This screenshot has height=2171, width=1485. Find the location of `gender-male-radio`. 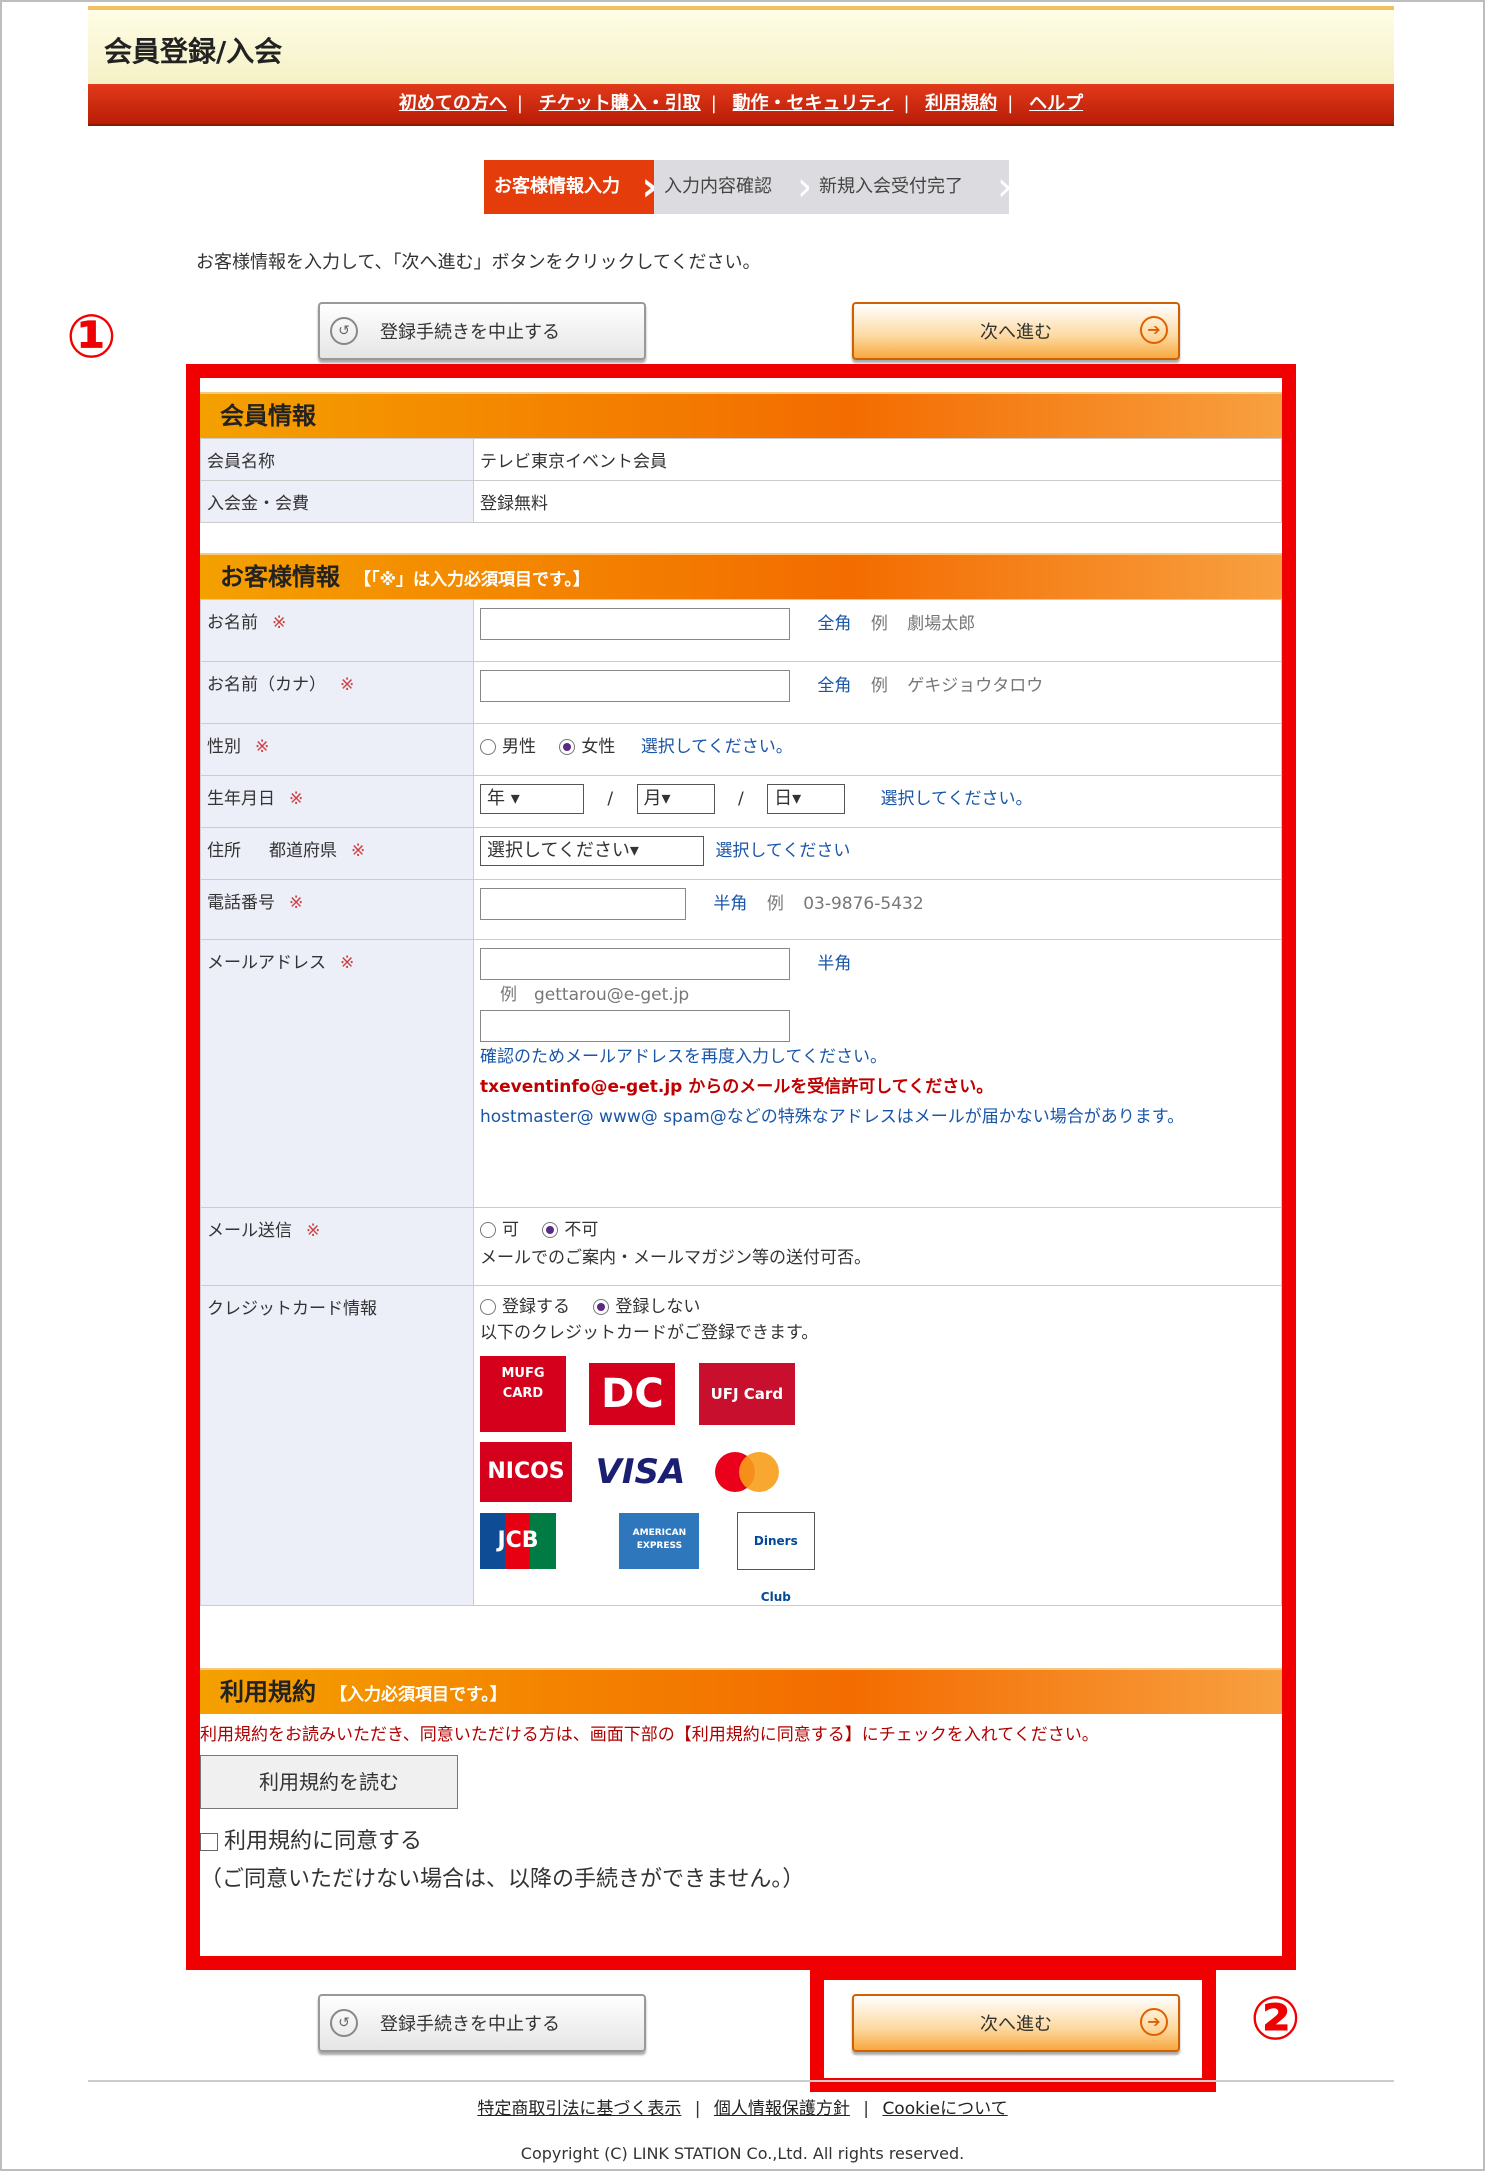

gender-male-radio is located at coordinates (488, 747).